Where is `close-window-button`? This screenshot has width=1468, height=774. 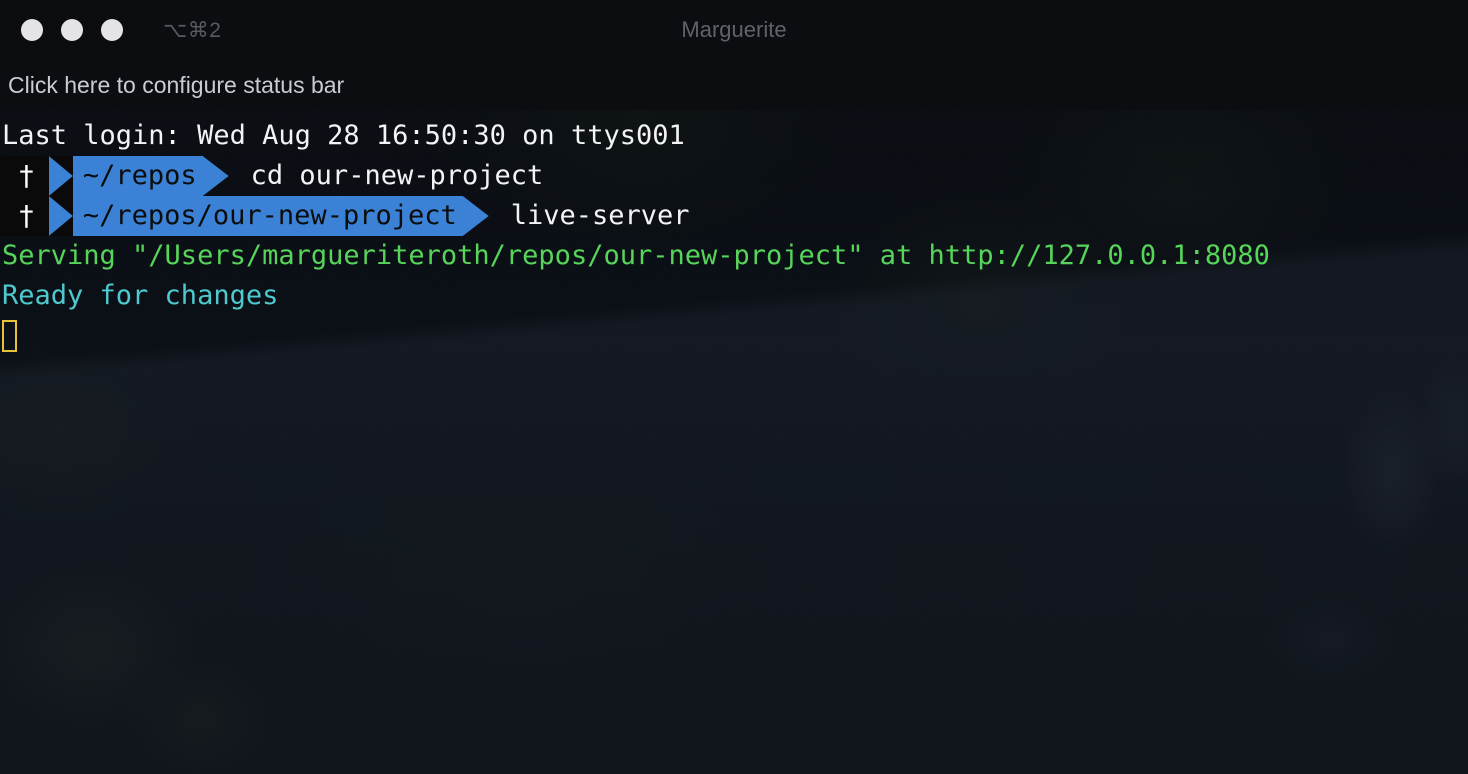
close-window-button is located at coordinates (32, 30).